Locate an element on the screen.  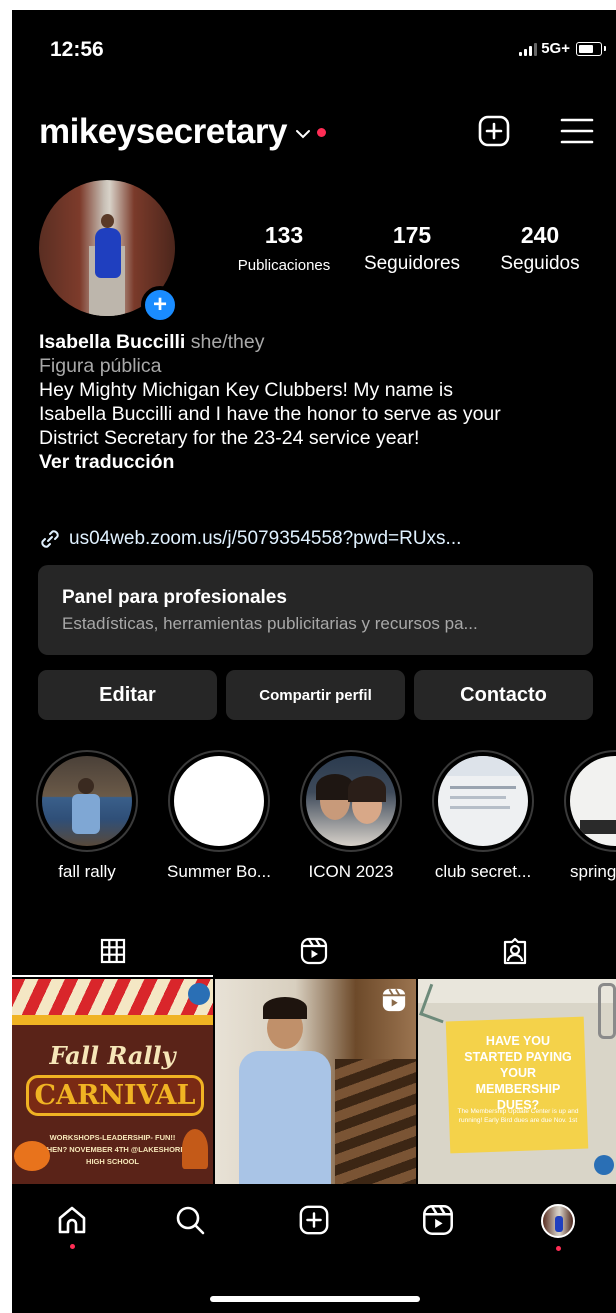
network-type: 5G+ is located at coordinates (555, 48).